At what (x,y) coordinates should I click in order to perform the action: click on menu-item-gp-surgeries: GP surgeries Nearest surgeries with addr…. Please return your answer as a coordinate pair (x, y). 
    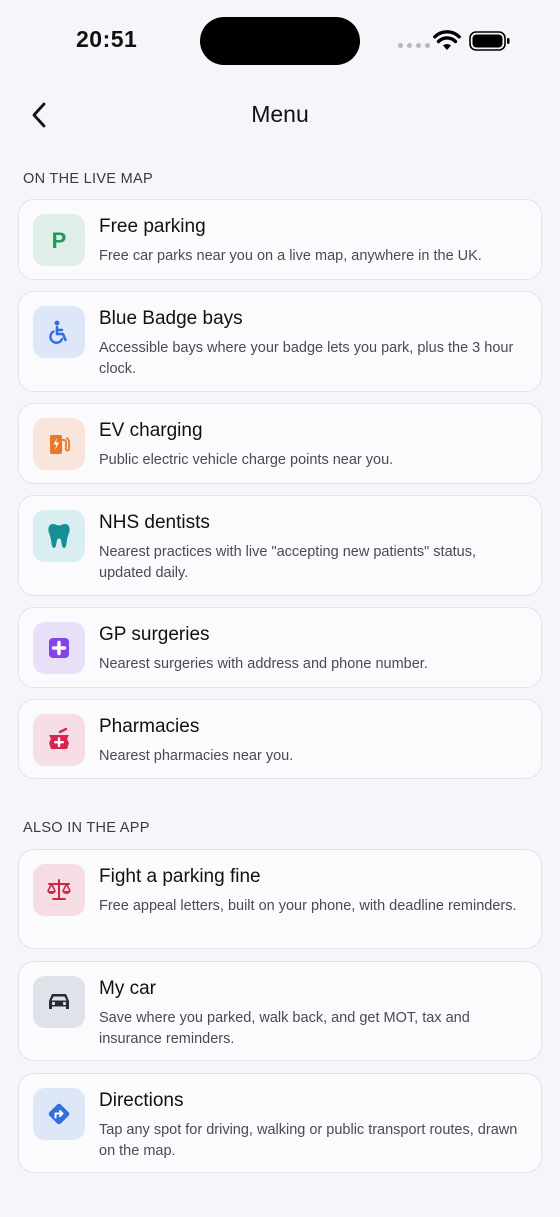
    Looking at the image, I should click on (280, 647).